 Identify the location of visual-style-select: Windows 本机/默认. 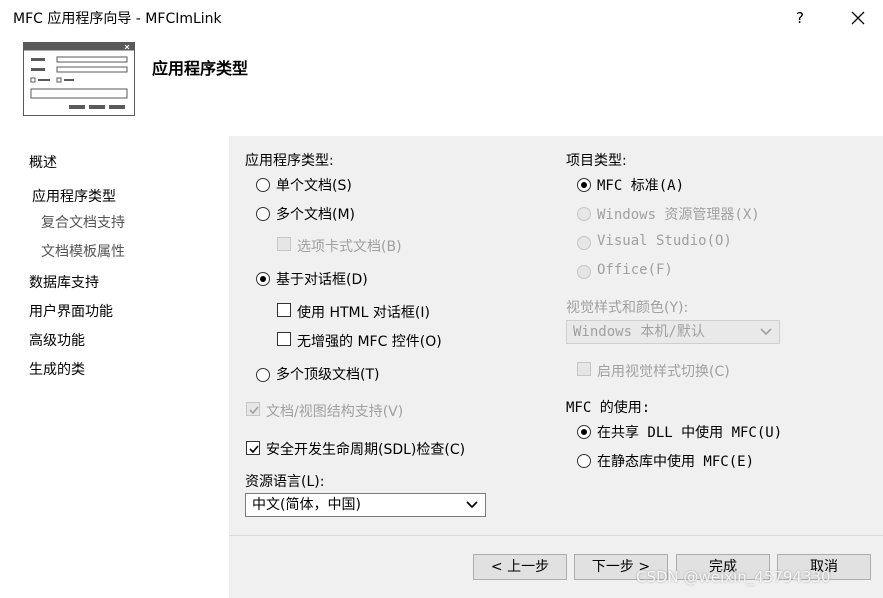
(673, 332).